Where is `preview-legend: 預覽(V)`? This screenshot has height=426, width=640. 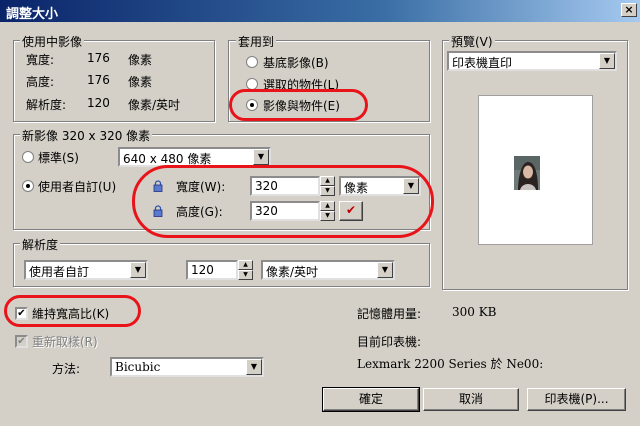
preview-legend: 預覽(V) is located at coordinates (472, 41).